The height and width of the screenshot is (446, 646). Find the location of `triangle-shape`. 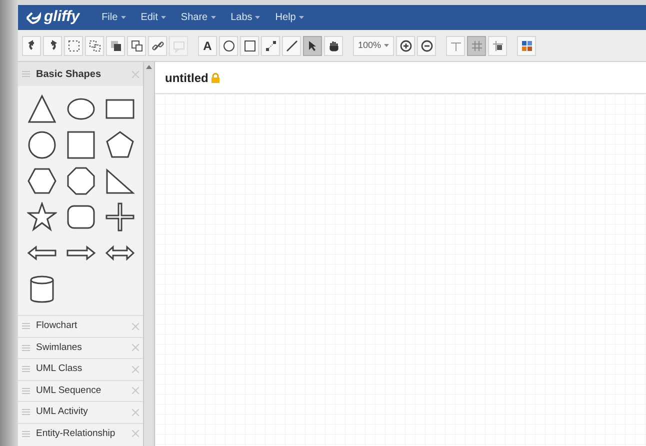

triangle-shape is located at coordinates (41, 109).